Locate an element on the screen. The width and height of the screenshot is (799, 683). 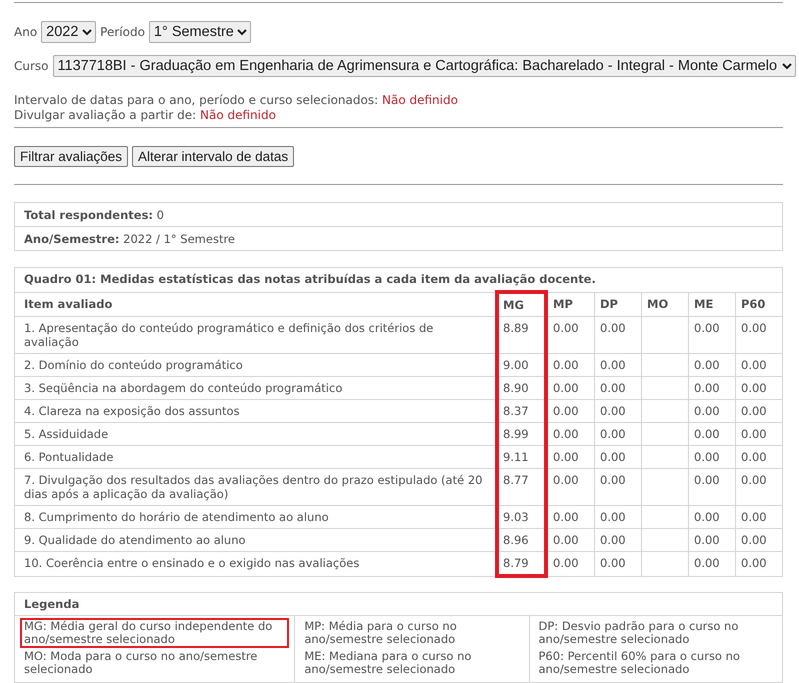
table-cell: 8.99 is located at coordinates (521, 434).